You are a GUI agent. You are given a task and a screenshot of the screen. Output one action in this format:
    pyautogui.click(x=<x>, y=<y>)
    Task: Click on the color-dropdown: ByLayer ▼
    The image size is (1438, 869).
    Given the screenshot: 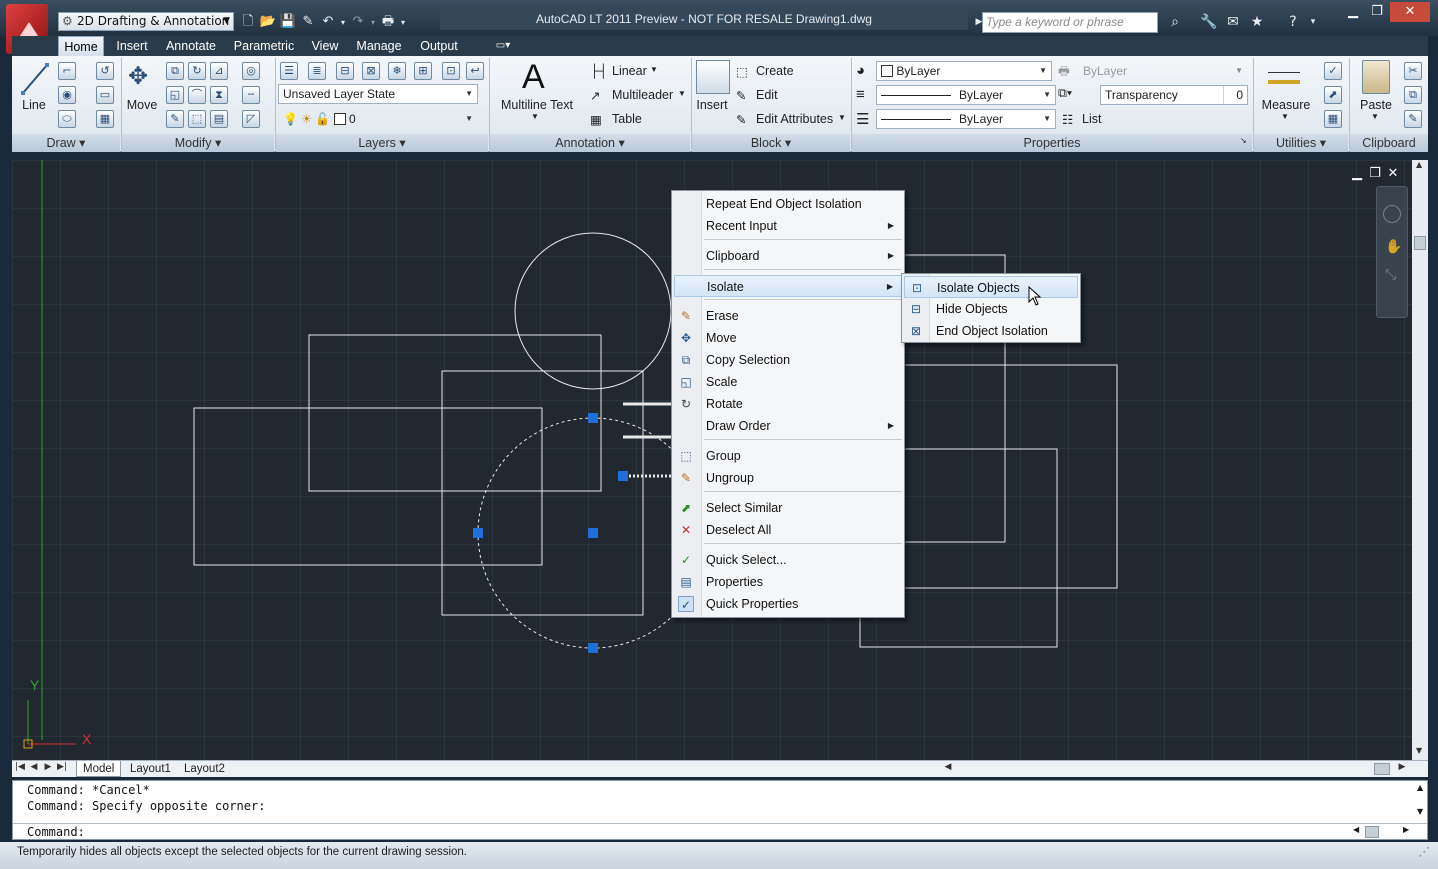 What is the action you would take?
    pyautogui.click(x=964, y=71)
    